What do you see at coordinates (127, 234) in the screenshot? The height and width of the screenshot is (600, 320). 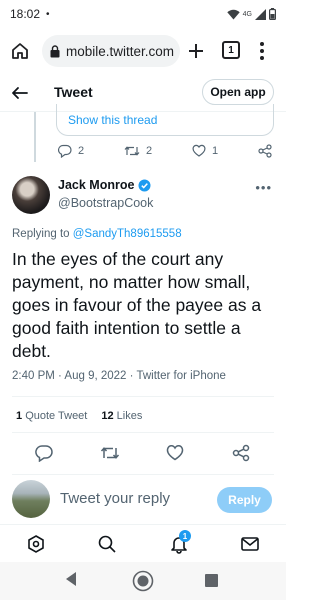 I see `replying-handle-link: @SandyTh89615558` at bounding box center [127, 234].